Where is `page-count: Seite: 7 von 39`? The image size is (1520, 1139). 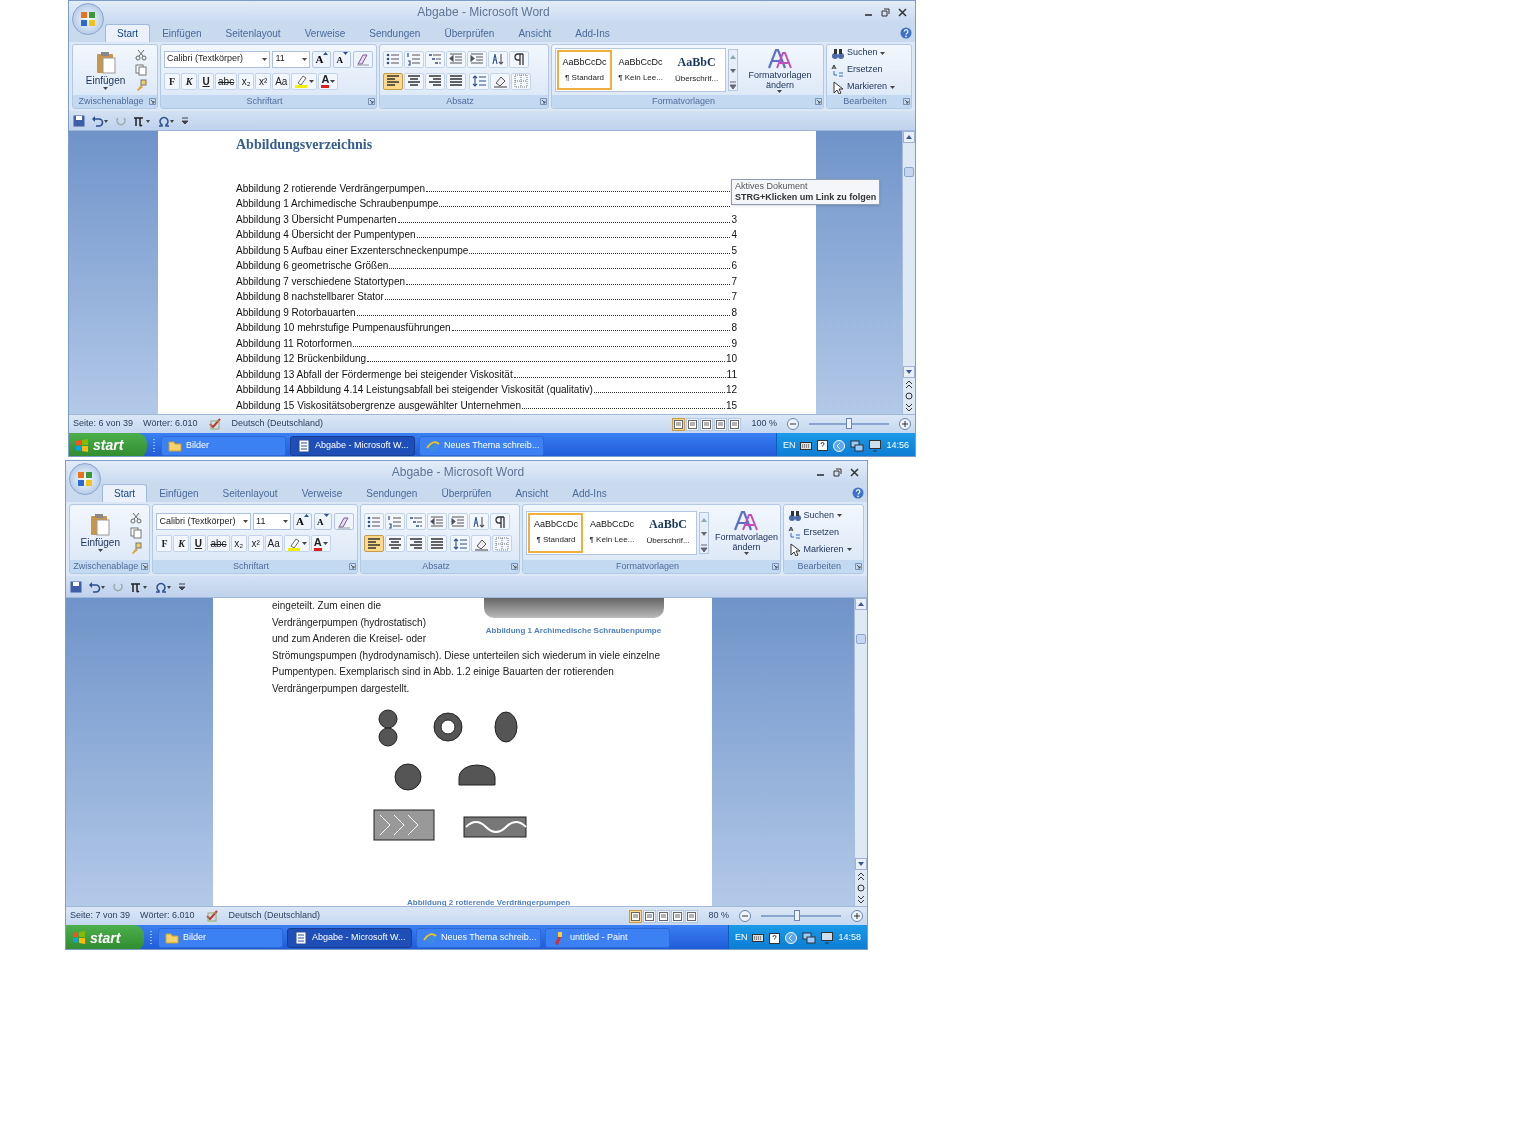 page-count: Seite: 7 von 39 is located at coordinates (100, 916).